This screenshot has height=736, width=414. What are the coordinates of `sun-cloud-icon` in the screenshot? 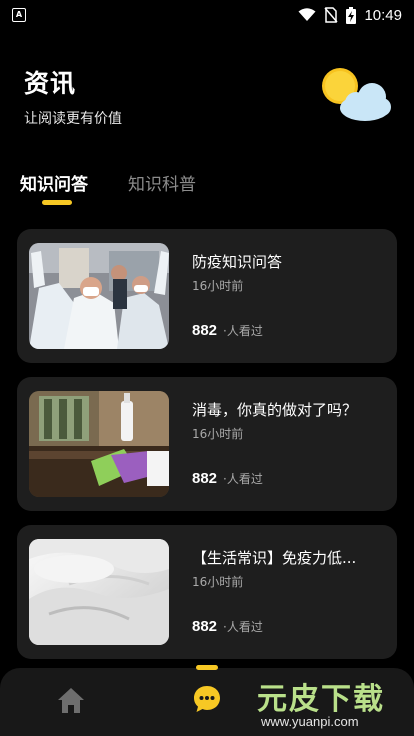 It's located at (356, 94).